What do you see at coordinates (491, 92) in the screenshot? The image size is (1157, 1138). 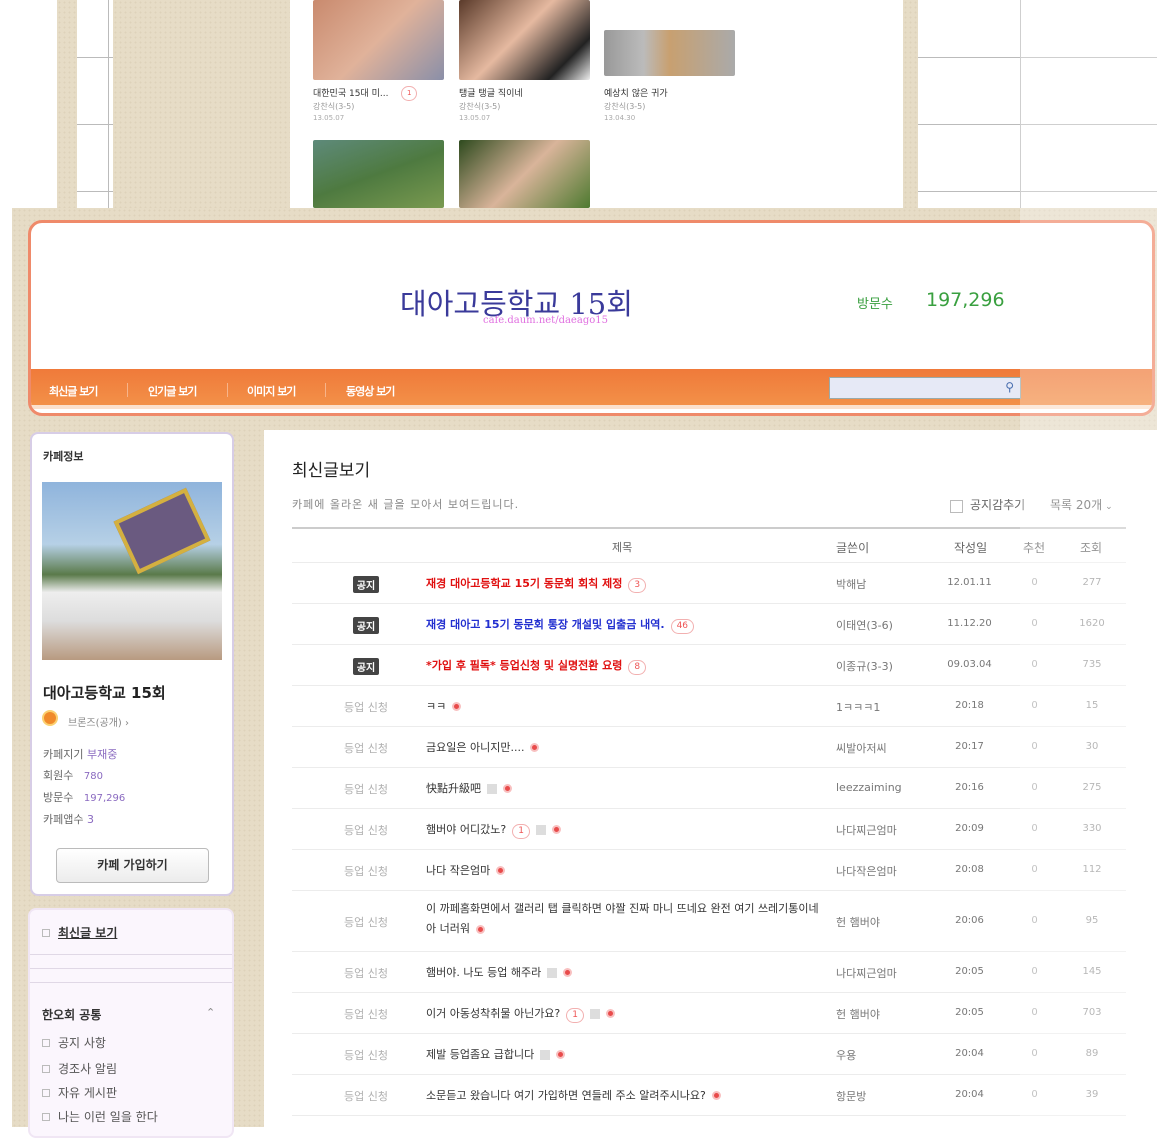 I see `gallery-title: 탱글 탱글 직이네` at bounding box center [491, 92].